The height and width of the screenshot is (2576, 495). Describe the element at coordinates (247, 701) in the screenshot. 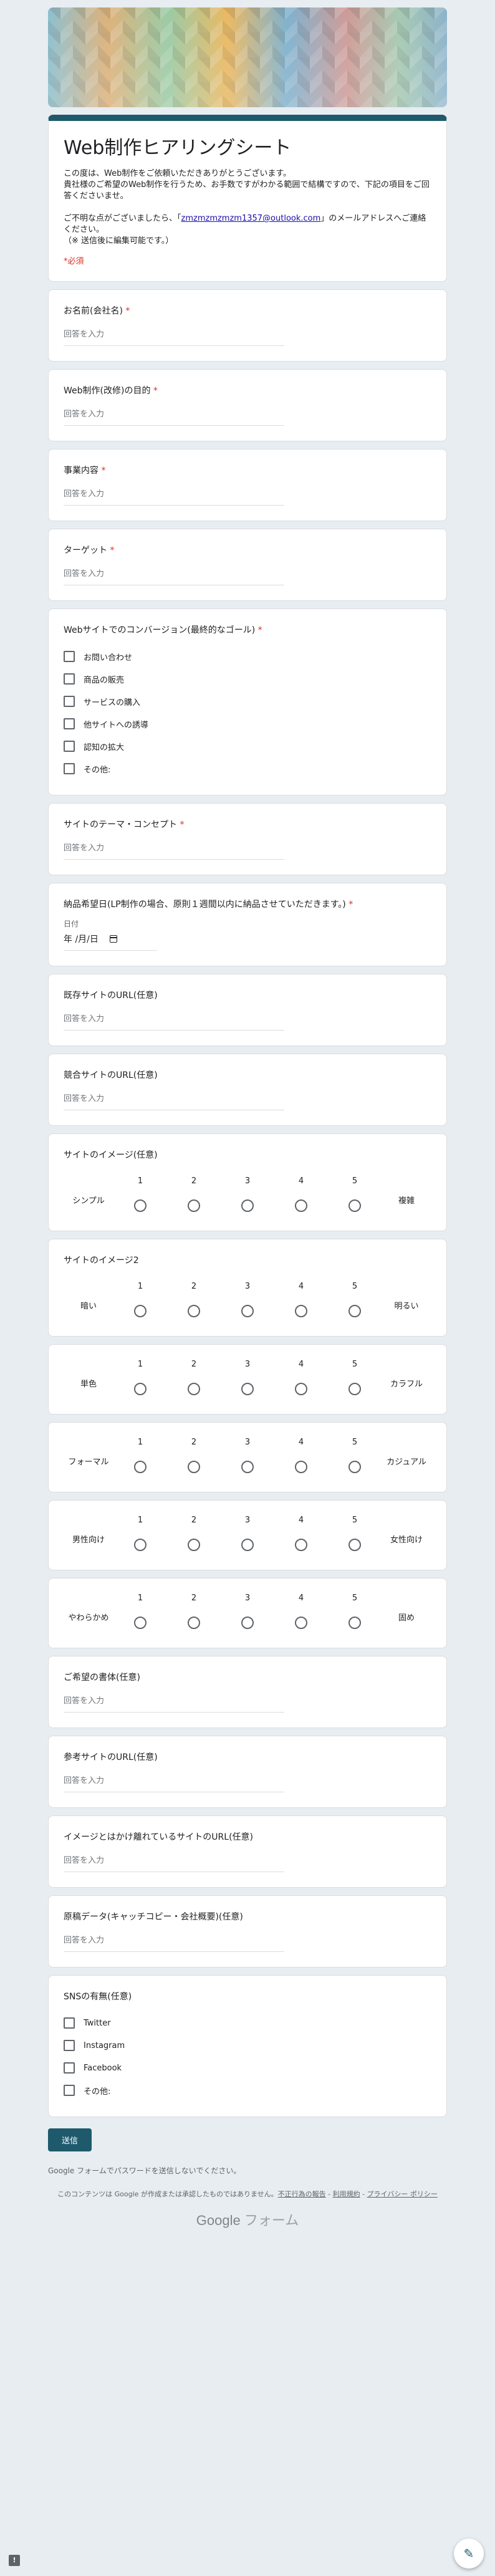

I see `checkbox-option: サービスの購入` at that location.